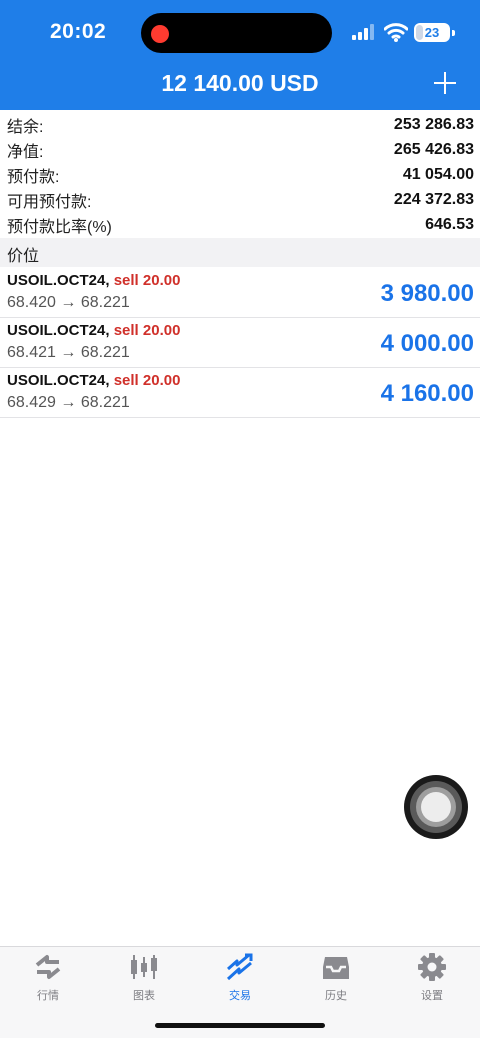 Image resolution: width=480 pixels, height=1038 pixels. Describe the element at coordinates (68, 352) in the screenshot. I see `position-prices: 68.421 → 68.221` at that location.